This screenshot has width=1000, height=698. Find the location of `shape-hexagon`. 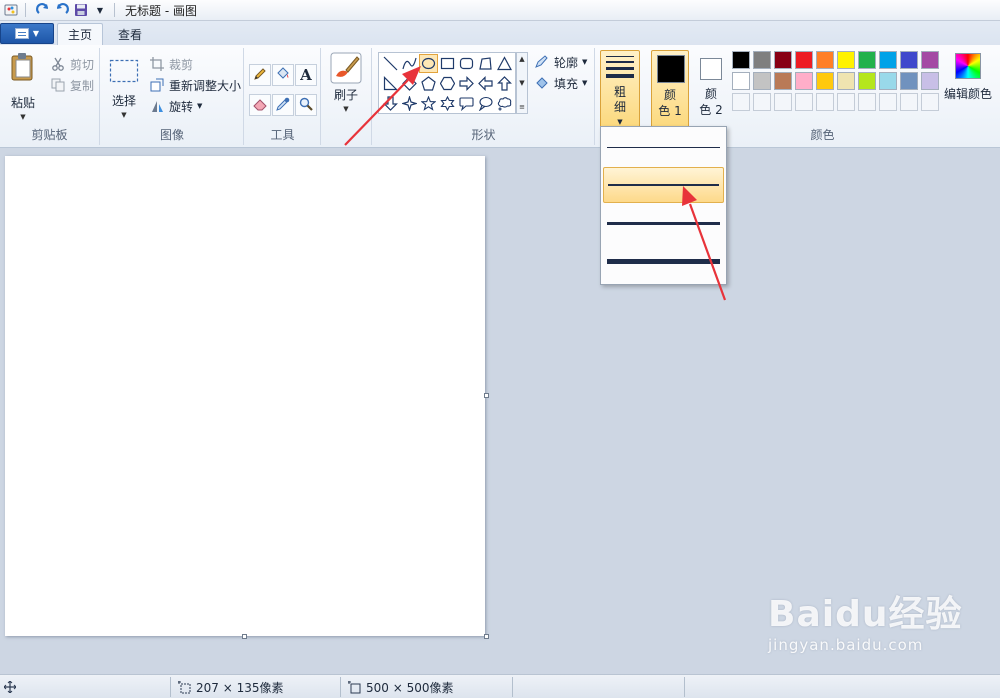

shape-hexagon is located at coordinates (447, 83).